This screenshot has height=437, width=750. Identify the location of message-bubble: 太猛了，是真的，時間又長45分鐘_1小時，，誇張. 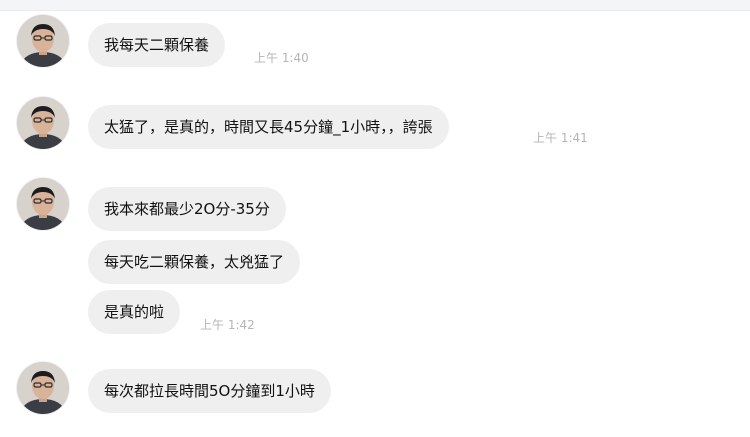
(268, 127).